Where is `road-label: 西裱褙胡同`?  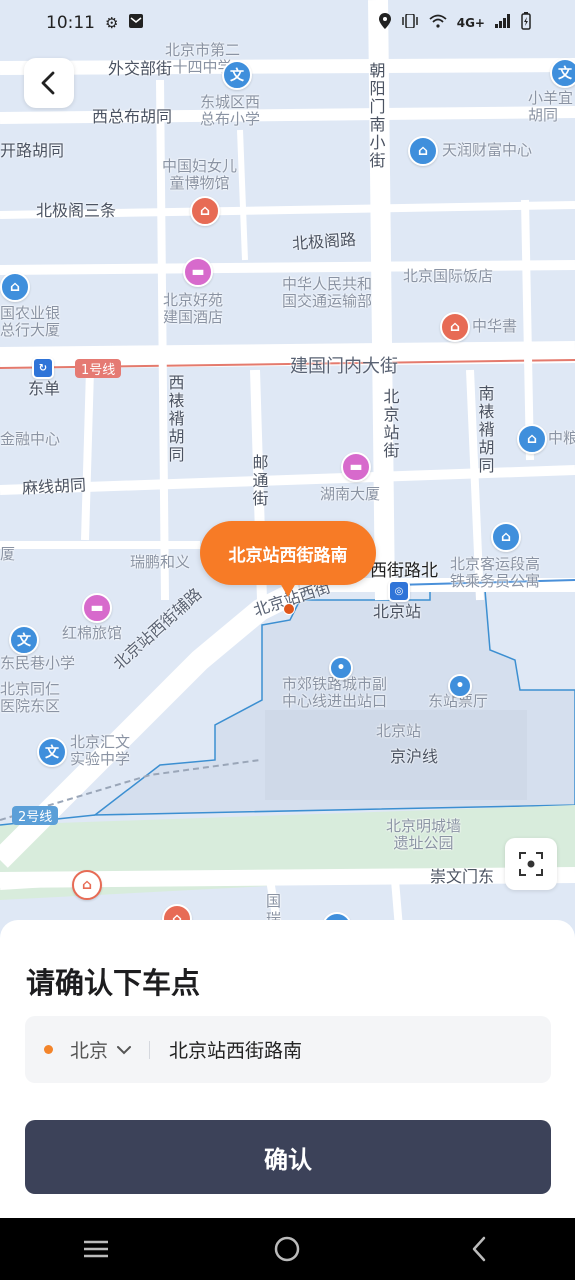
road-label: 西裱褙胡同 is located at coordinates (176, 418).